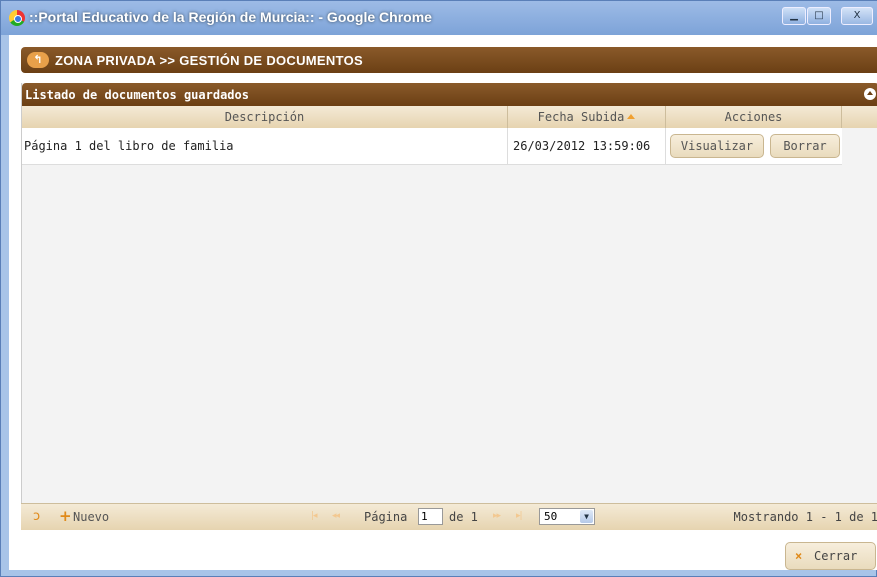 The width and height of the screenshot is (877, 577). What do you see at coordinates (859, 117) in the screenshot?
I see `column-header-filler` at bounding box center [859, 117].